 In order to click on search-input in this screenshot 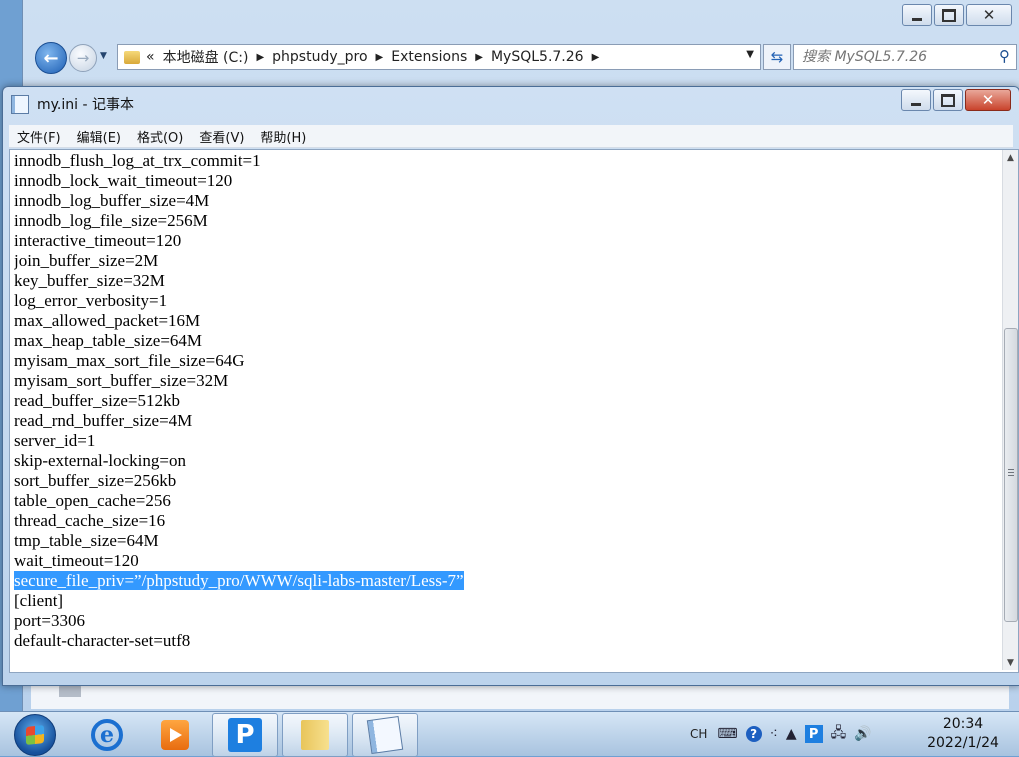, I will do `click(894, 57)`.